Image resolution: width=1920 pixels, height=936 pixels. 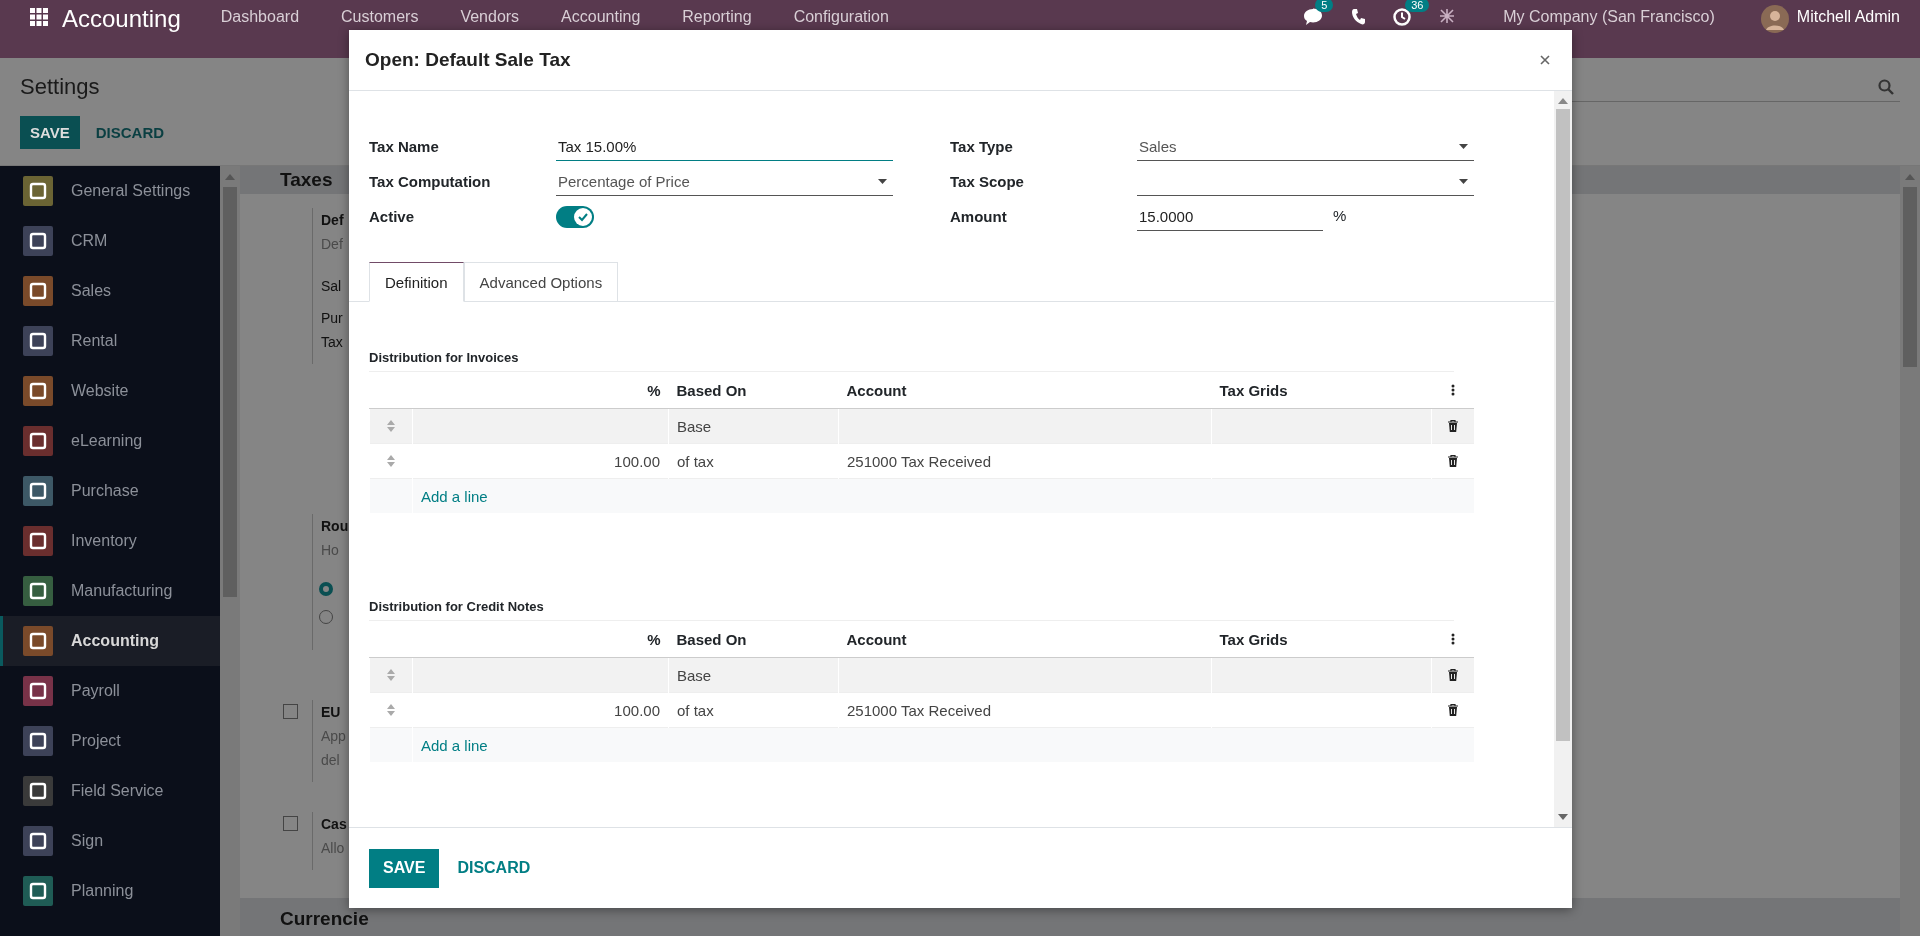 What do you see at coordinates (1563, 101) in the screenshot?
I see `scroll-up-icon` at bounding box center [1563, 101].